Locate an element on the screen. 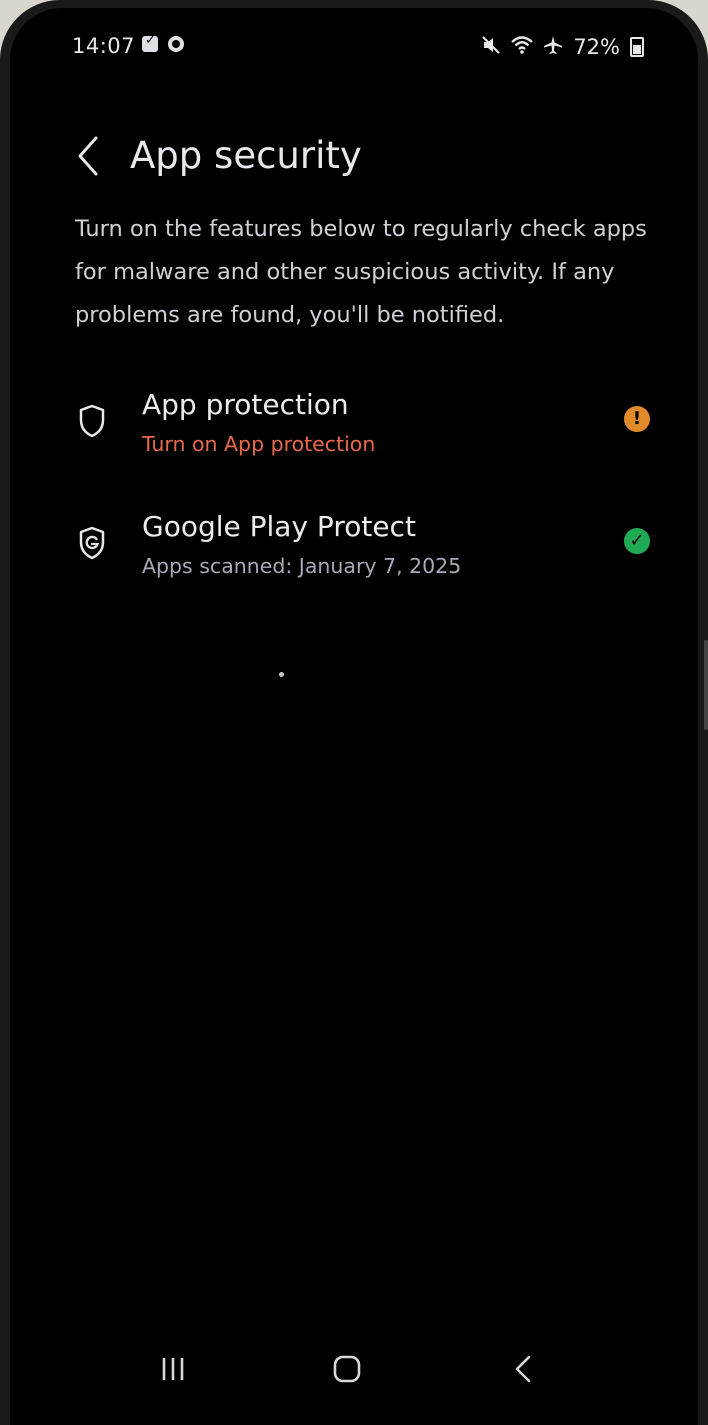 The image size is (708, 1425). google-play-protect-subtitle: Apps scanned: January 7, 2025 is located at coordinates (302, 566).